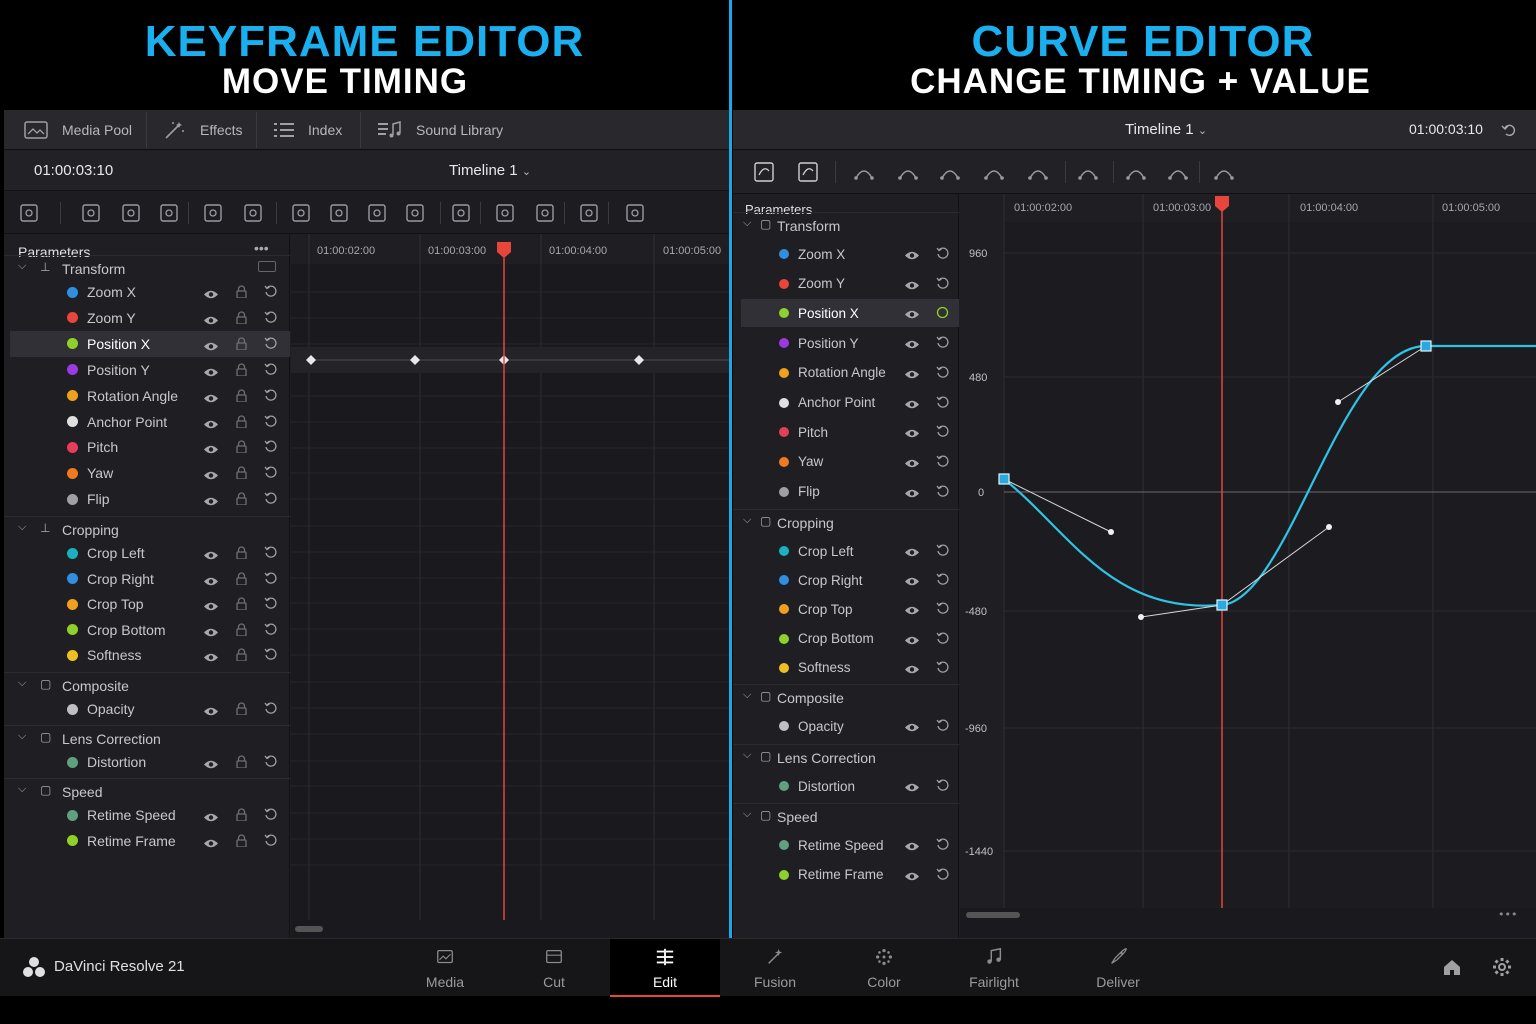 Image resolution: width=1536 pixels, height=1024 pixels. I want to click on page-tab-fairlight: Fairlight, so click(994, 968).